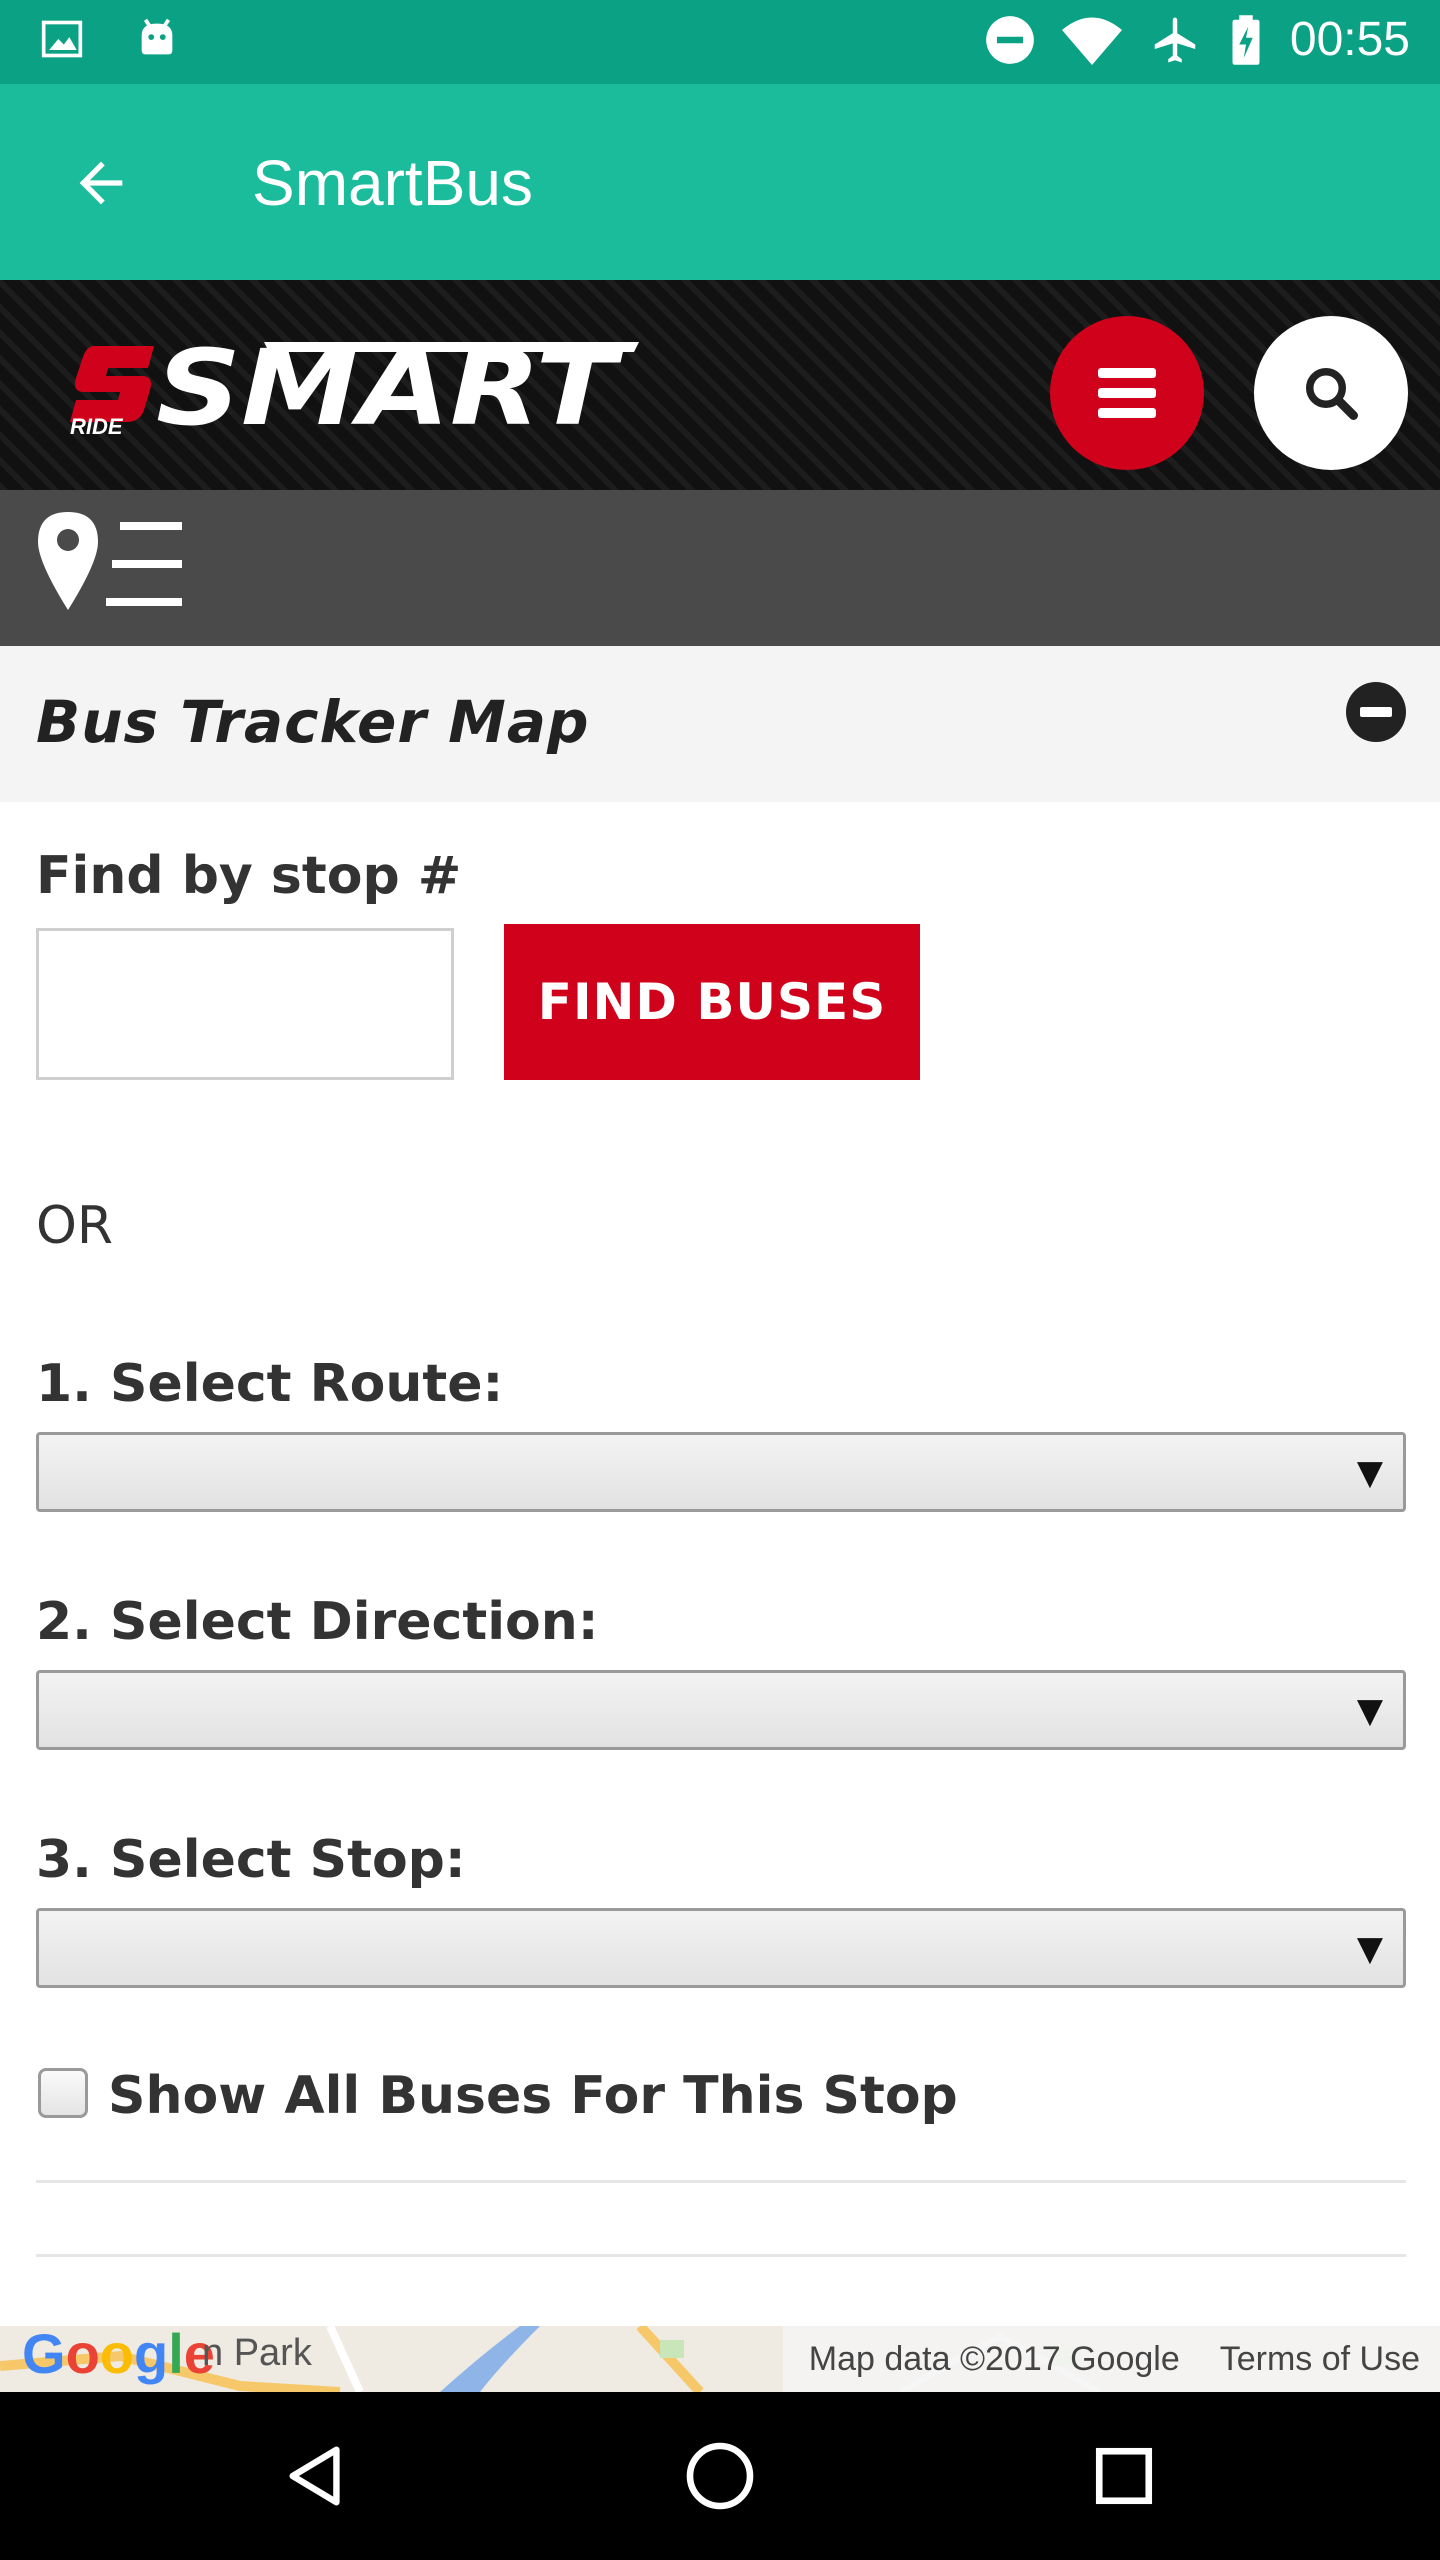 This screenshot has width=1440, height=2560. I want to click on route-label: 1. Select Route:, so click(270, 1384).